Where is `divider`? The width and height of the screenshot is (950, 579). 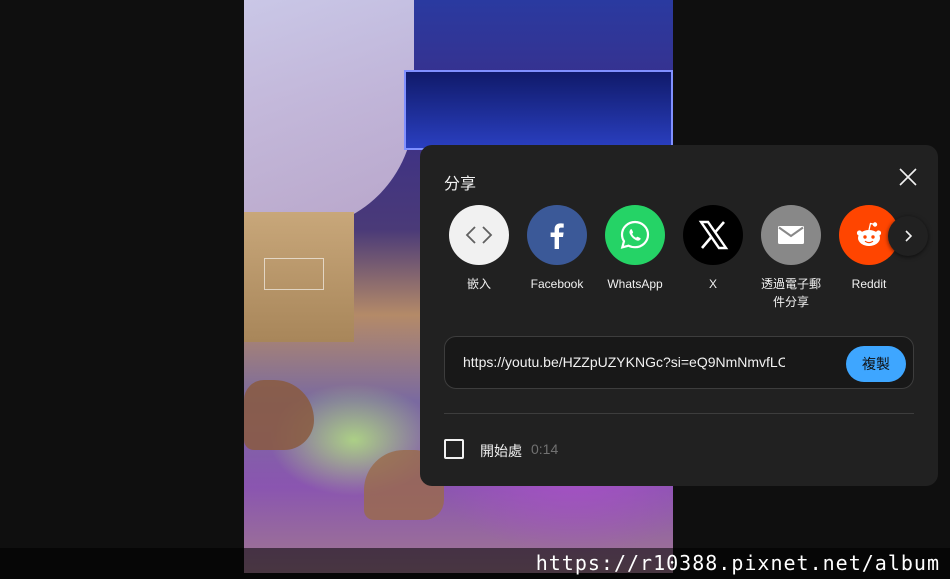 divider is located at coordinates (679, 413).